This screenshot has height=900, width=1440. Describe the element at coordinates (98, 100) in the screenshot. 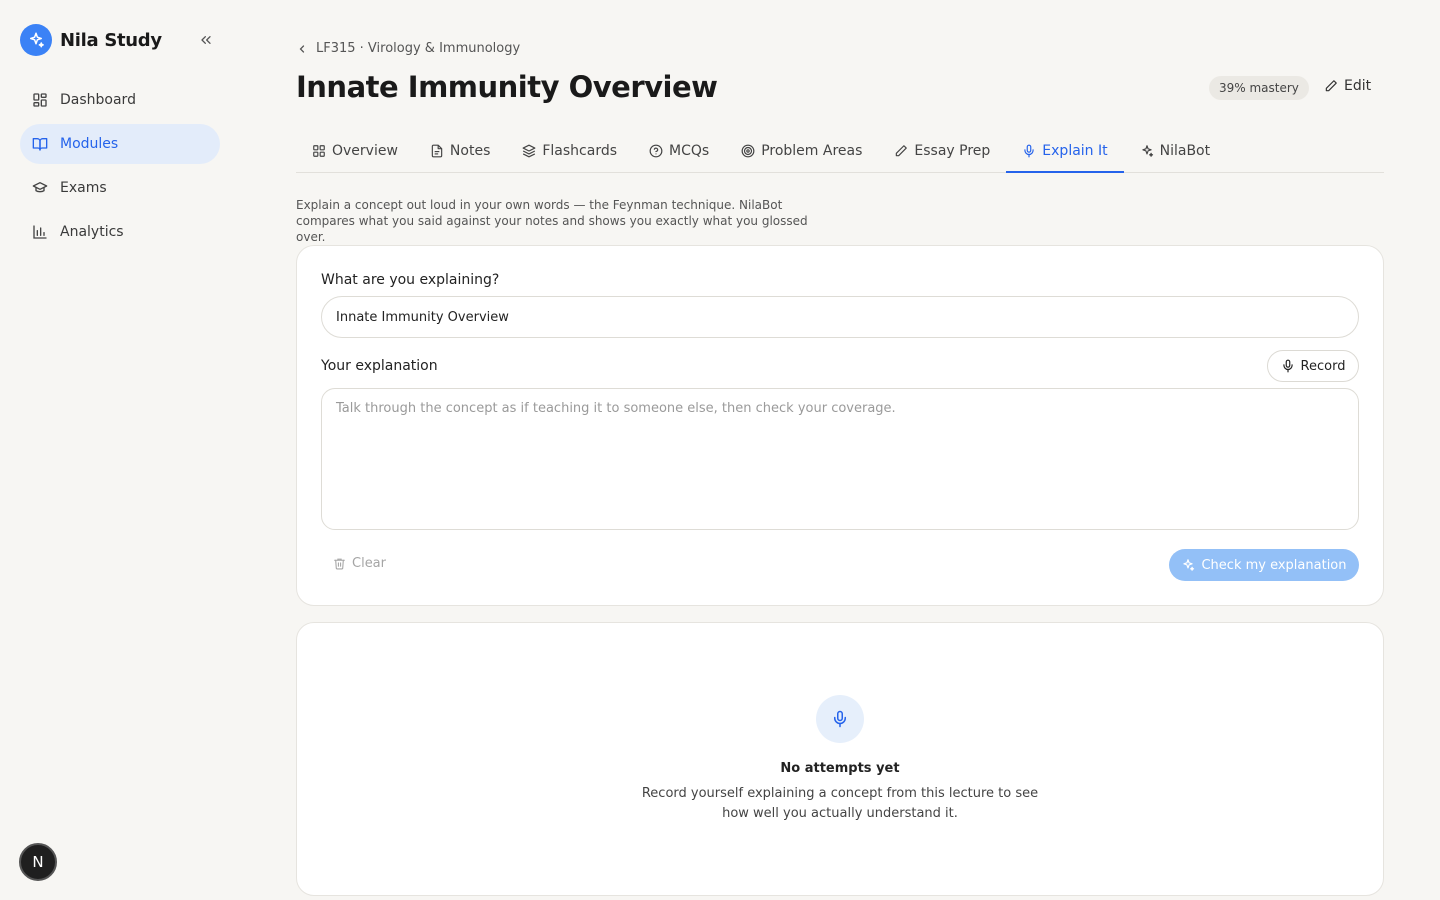

I see `sidebar-item-label: Dashboard` at that location.